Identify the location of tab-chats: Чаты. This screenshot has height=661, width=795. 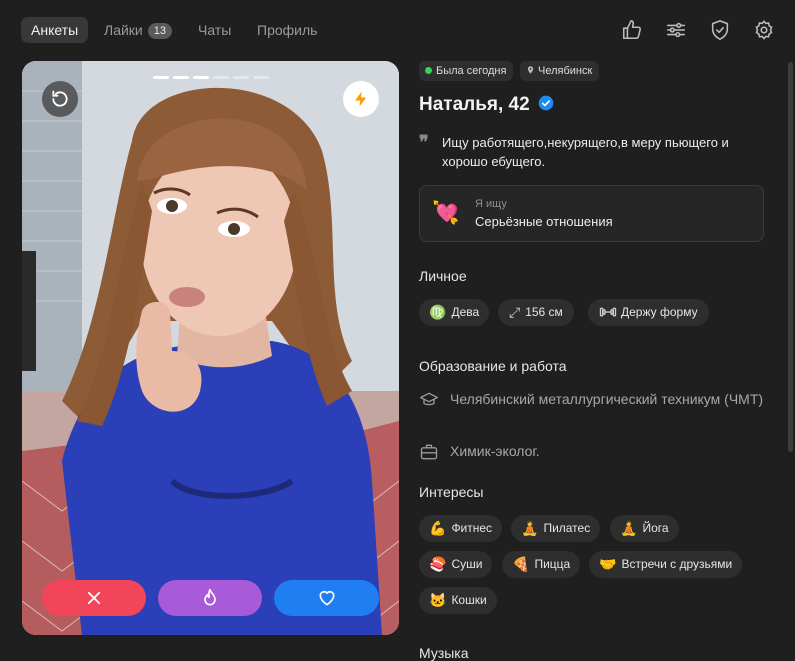
(214, 30).